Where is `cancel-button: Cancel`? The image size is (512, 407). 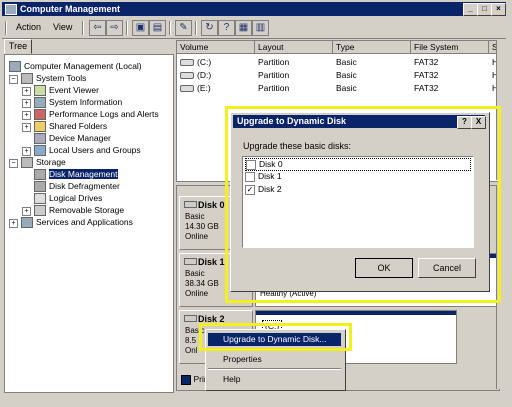
cancel-button: Cancel is located at coordinates (447, 268).